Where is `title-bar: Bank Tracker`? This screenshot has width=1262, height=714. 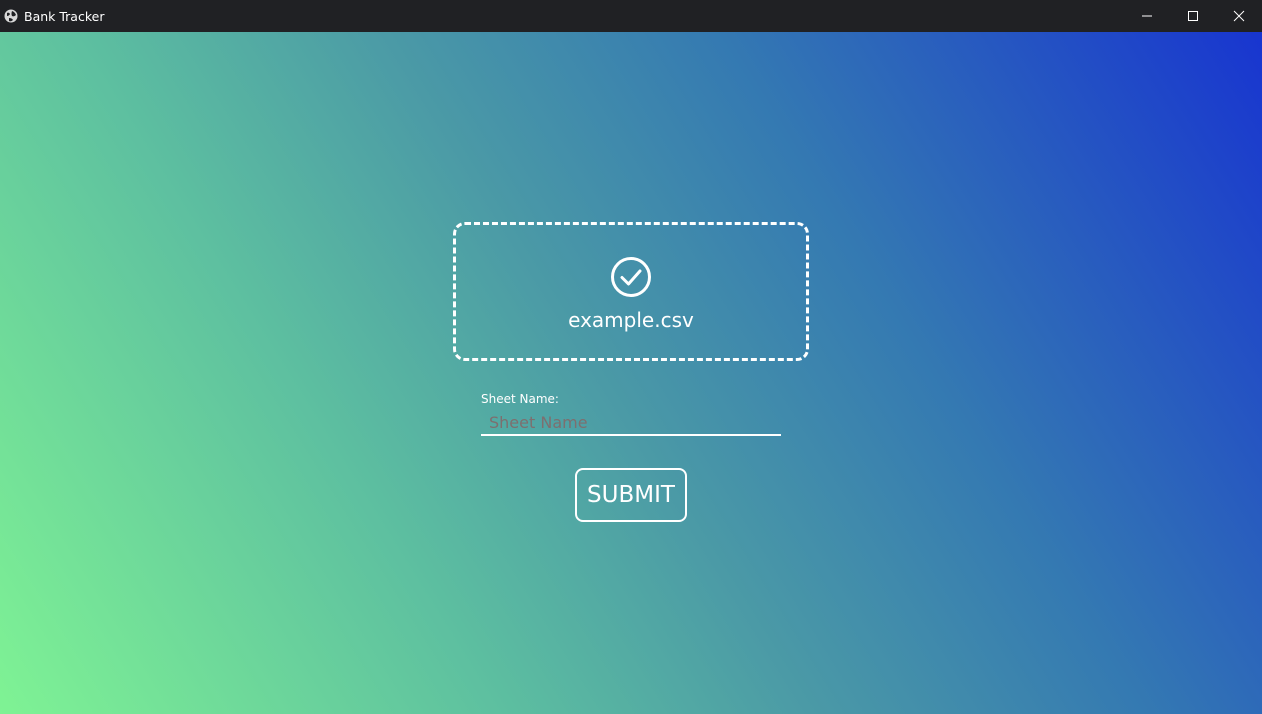 title-bar: Bank Tracker is located at coordinates (631, 16).